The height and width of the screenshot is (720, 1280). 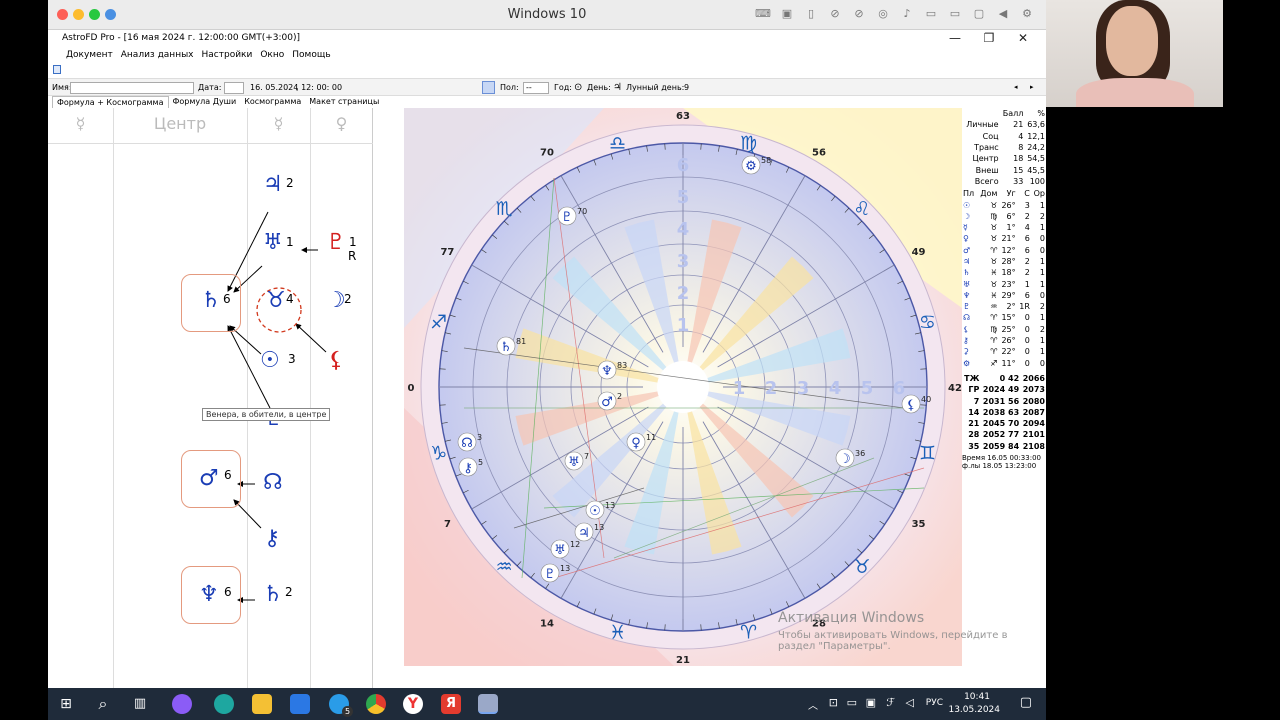 I want to click on chip-icon: ▣, so click(x=787, y=14).